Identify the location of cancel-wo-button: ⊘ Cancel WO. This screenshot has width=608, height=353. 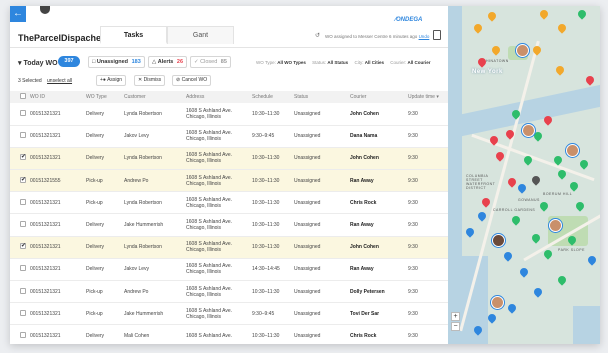
(192, 80).